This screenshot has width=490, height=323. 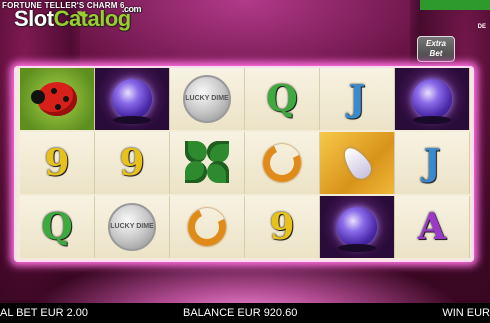 I want to click on logo-text-part1: Slot, so click(x=34, y=18).